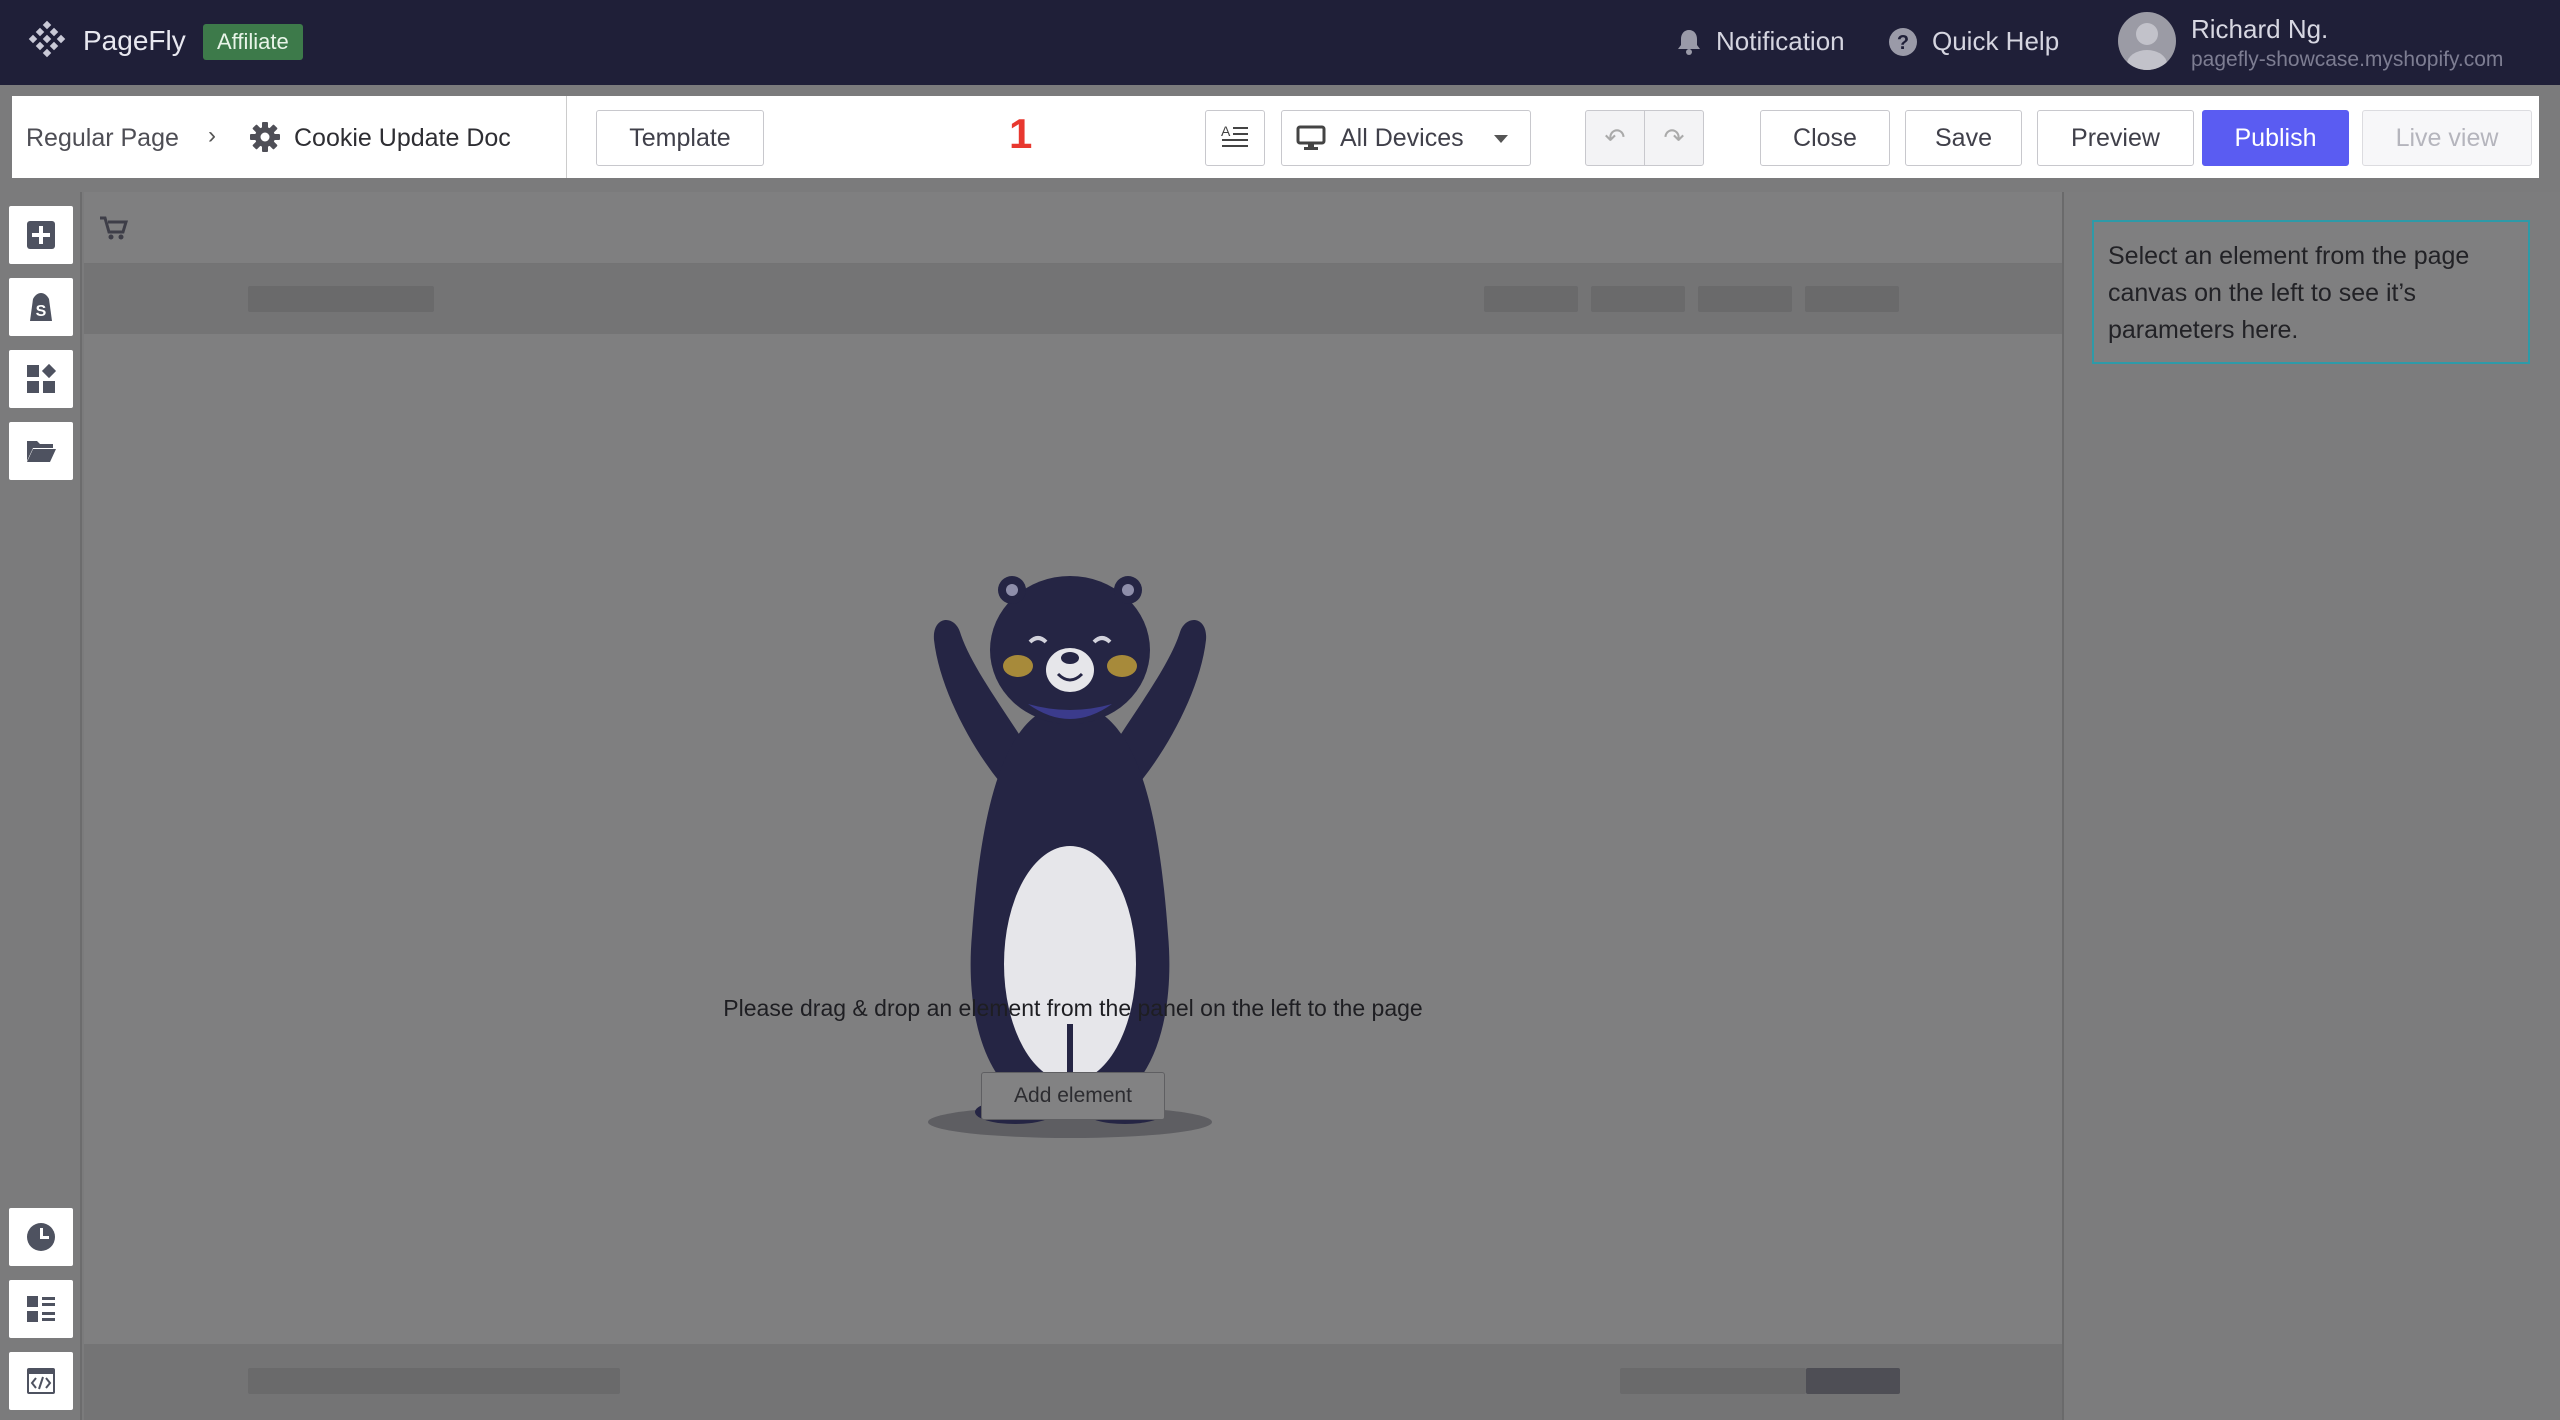 Image resolution: width=2560 pixels, height=1420 pixels. I want to click on question-icon: ?, so click(1903, 41).